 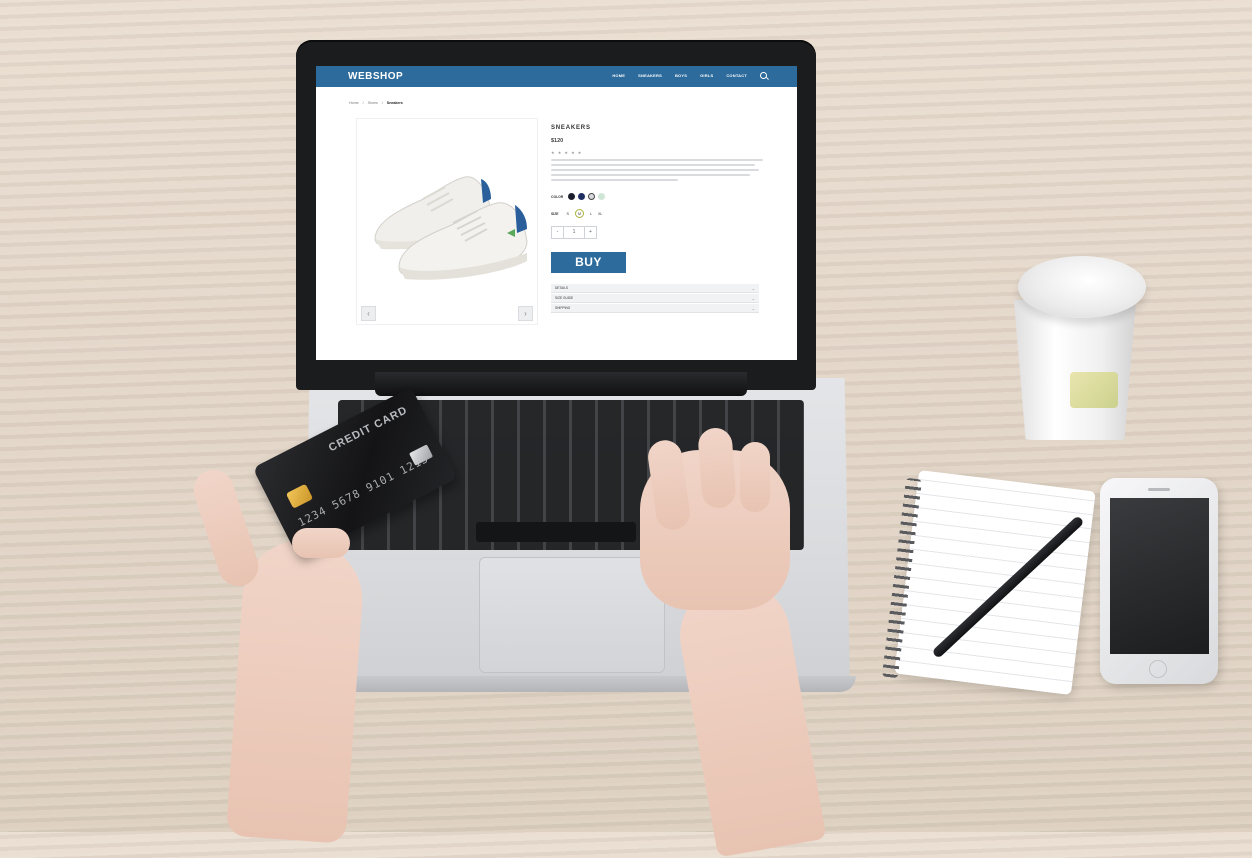 I want to click on rating-stars: ★ ★ ★ ★ ★, so click(x=567, y=152).